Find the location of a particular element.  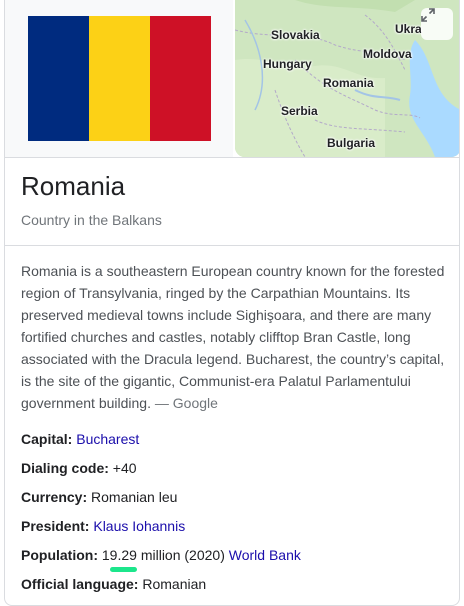

entity-subtitle: Country in the Balkans is located at coordinates (91, 220).